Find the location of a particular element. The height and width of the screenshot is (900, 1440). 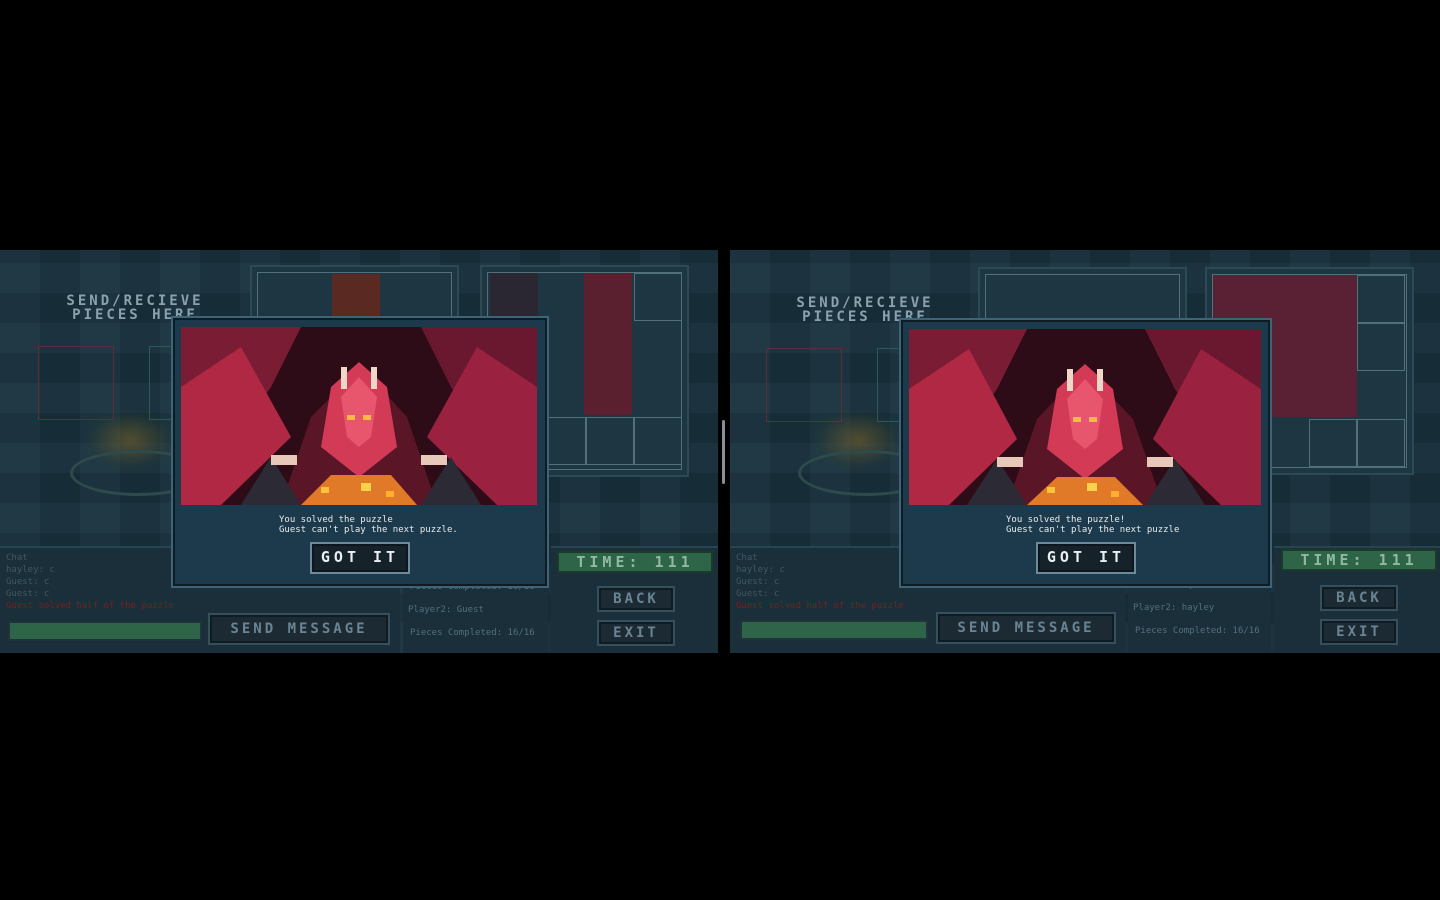

split-divider is located at coordinates (724, 451).